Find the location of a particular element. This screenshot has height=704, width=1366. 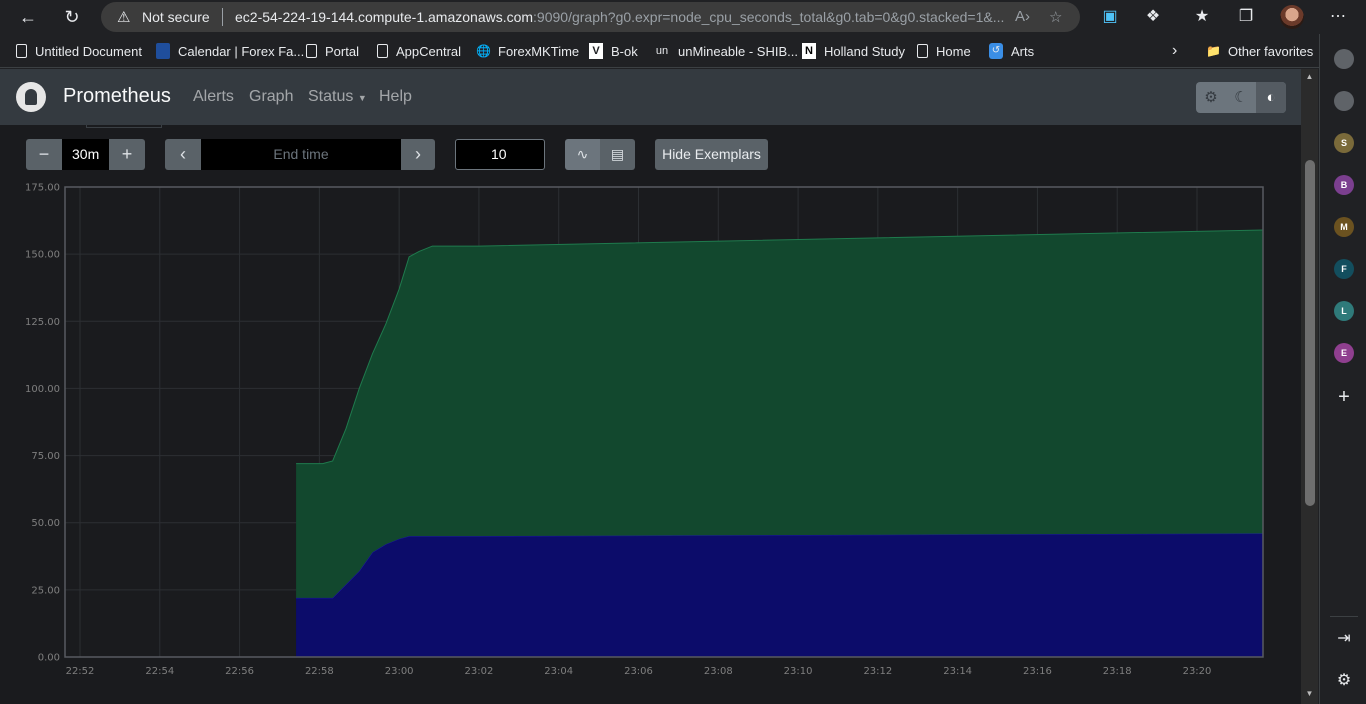

add-favorite-icon: ☆ is located at coordinates (1055, 17).